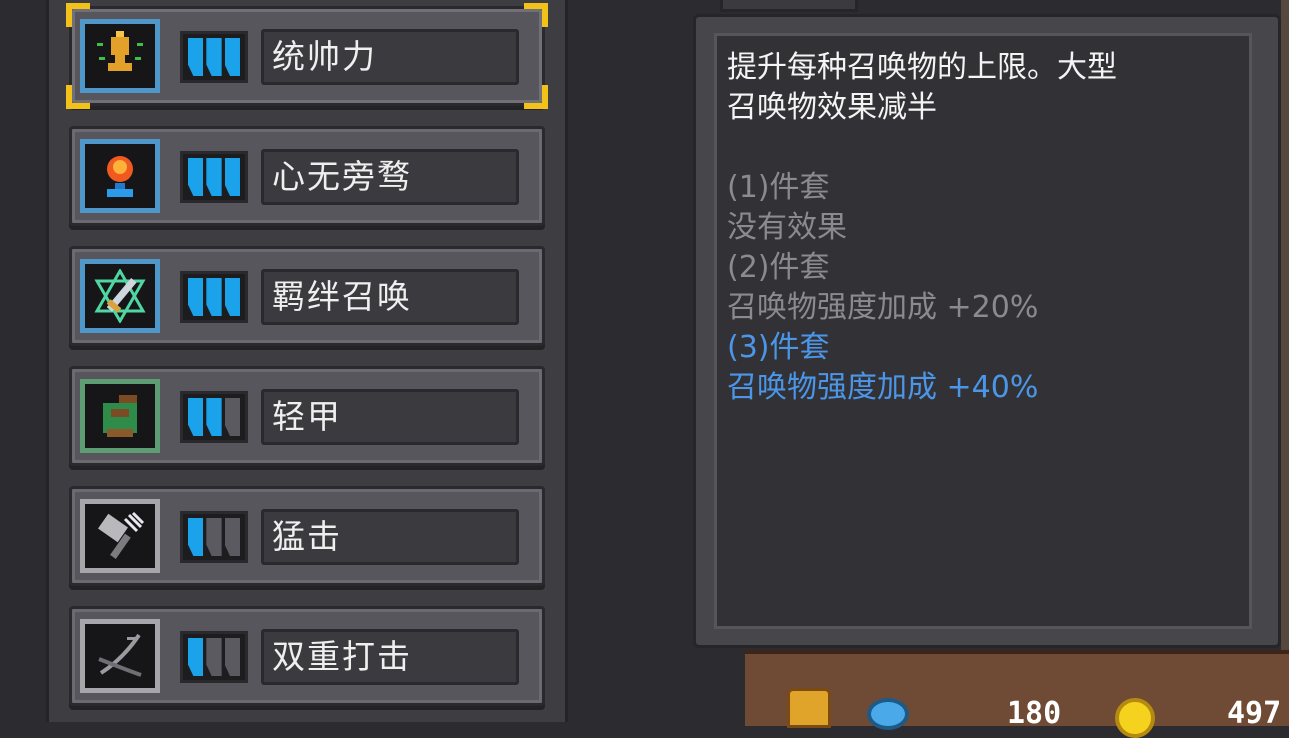 The width and height of the screenshot is (1289, 738). Describe the element at coordinates (120, 56) in the screenshot. I see `trophy-icon` at that location.